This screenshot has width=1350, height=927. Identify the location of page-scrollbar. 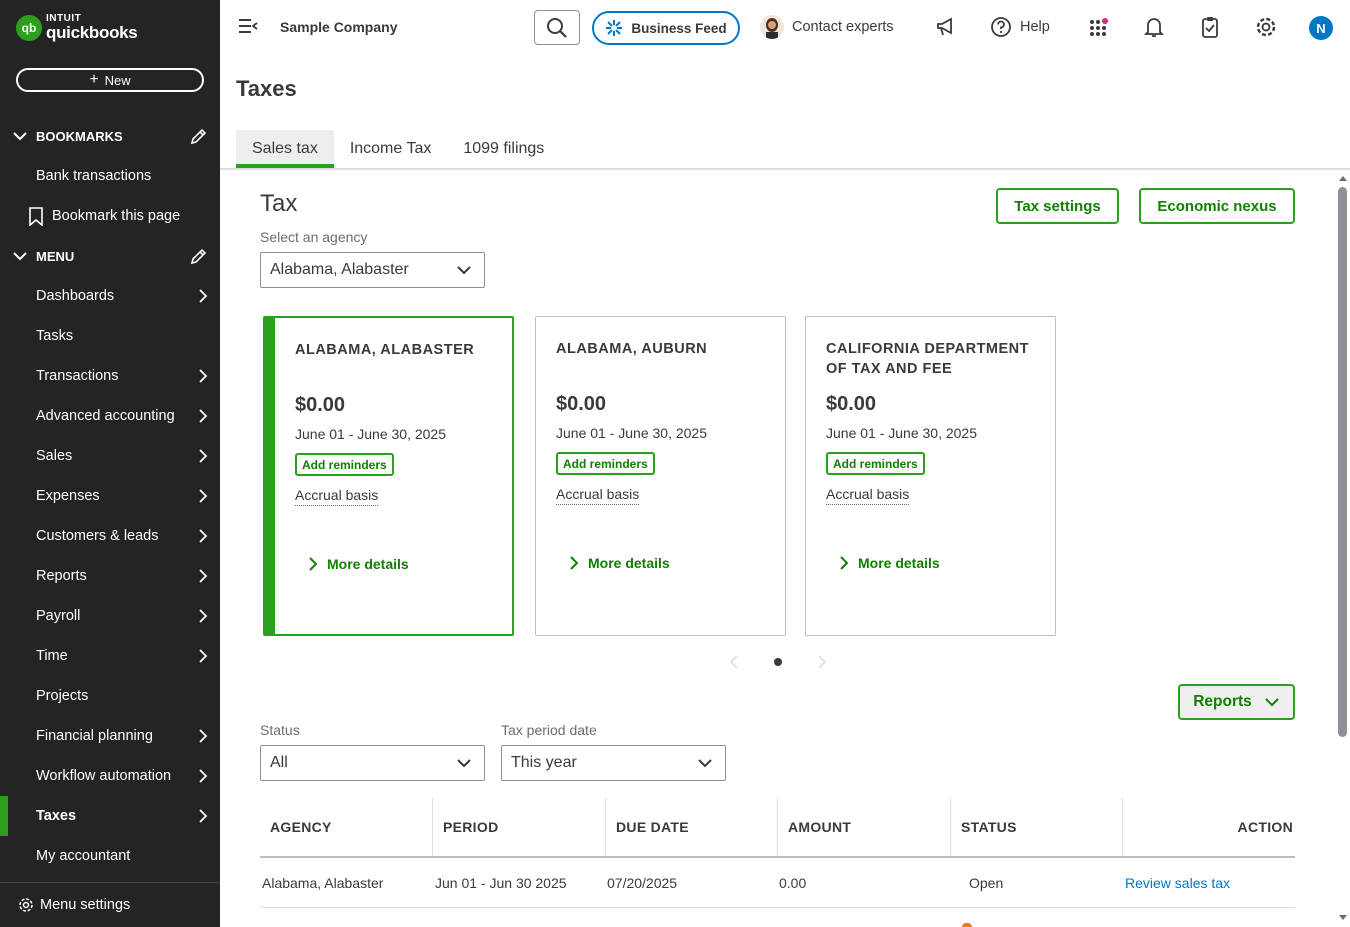
(1343, 549).